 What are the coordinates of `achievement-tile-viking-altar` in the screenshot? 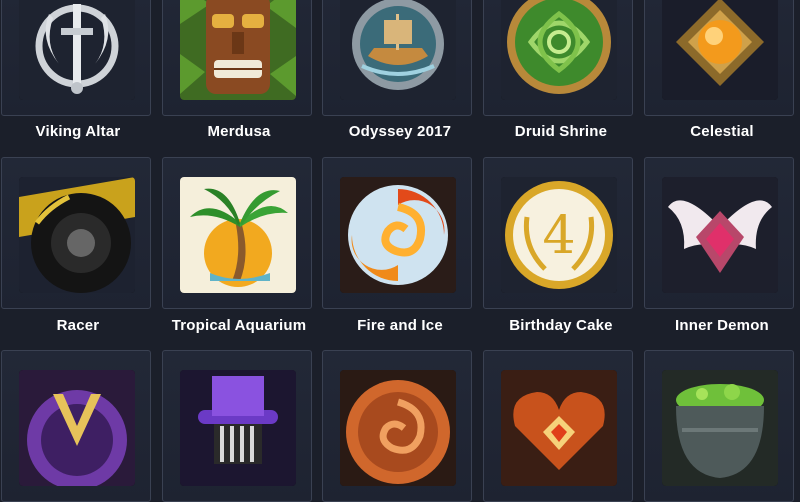 It's located at (76, 58).